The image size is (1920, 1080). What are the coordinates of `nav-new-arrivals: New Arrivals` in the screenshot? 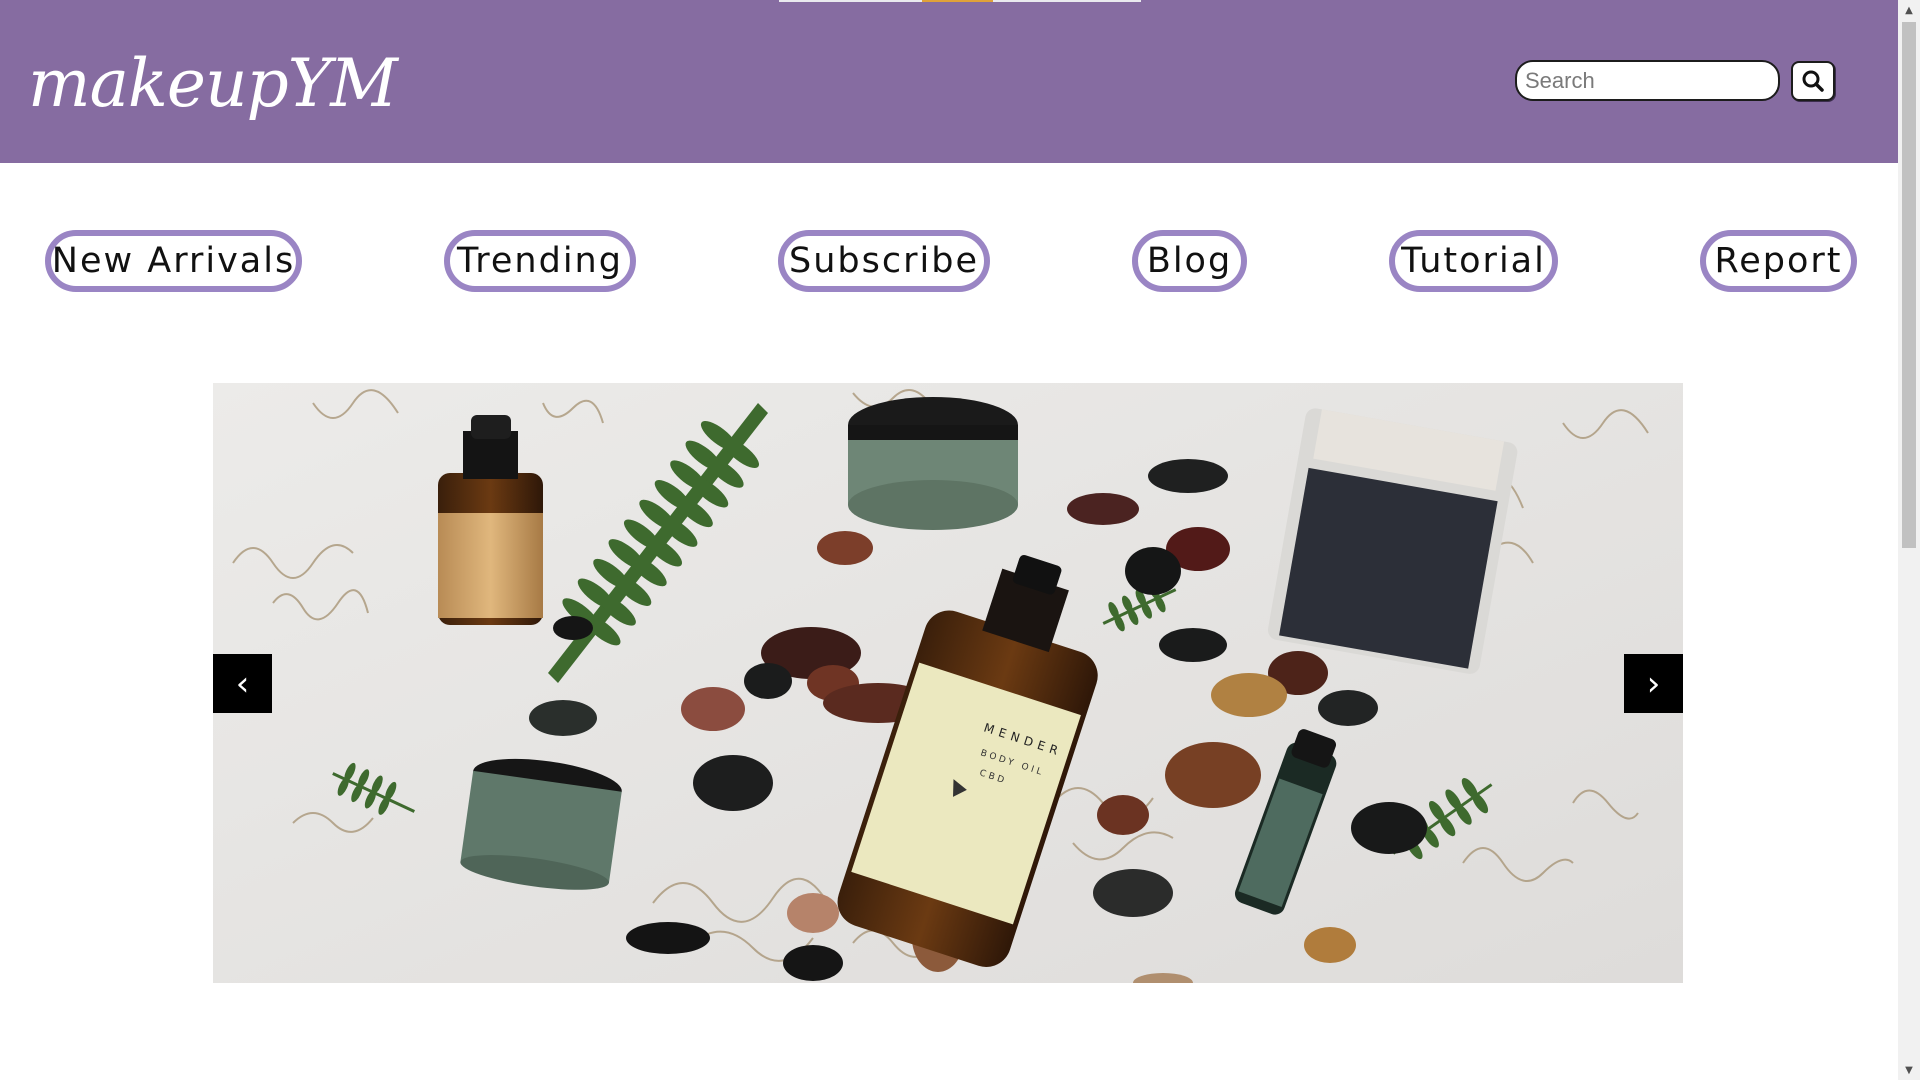 It's located at (173, 261).